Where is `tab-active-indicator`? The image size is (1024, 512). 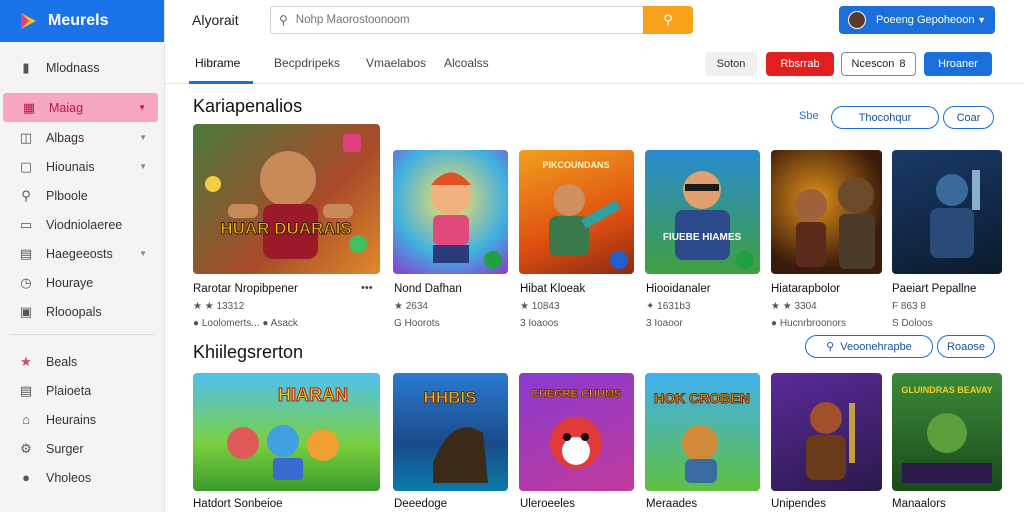
tab-active-indicator is located at coordinates (221, 82).